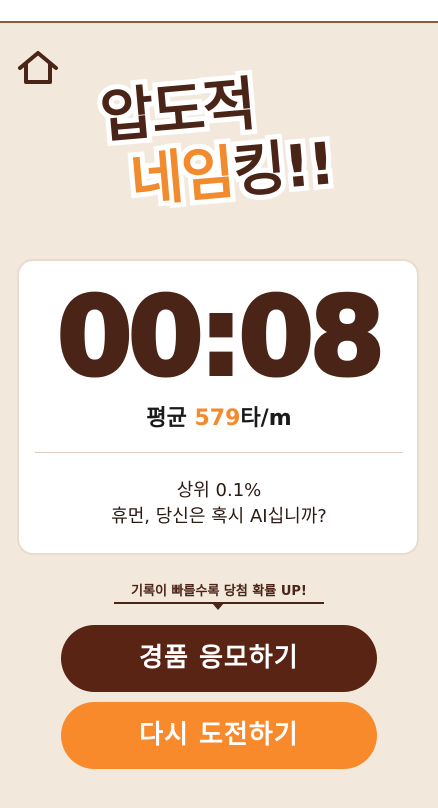 The image size is (438, 808). I want to click on card-divider, so click(219, 452).